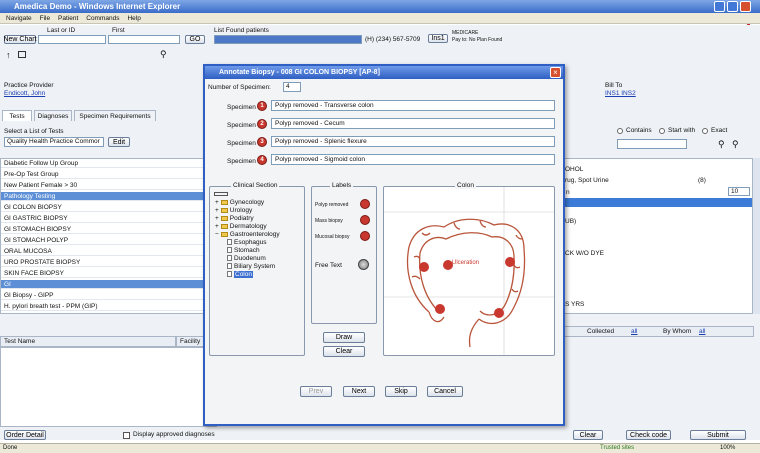 Image resolution: width=760 pixels, height=453 pixels. I want to click on menu-file: File, so click(45, 18).